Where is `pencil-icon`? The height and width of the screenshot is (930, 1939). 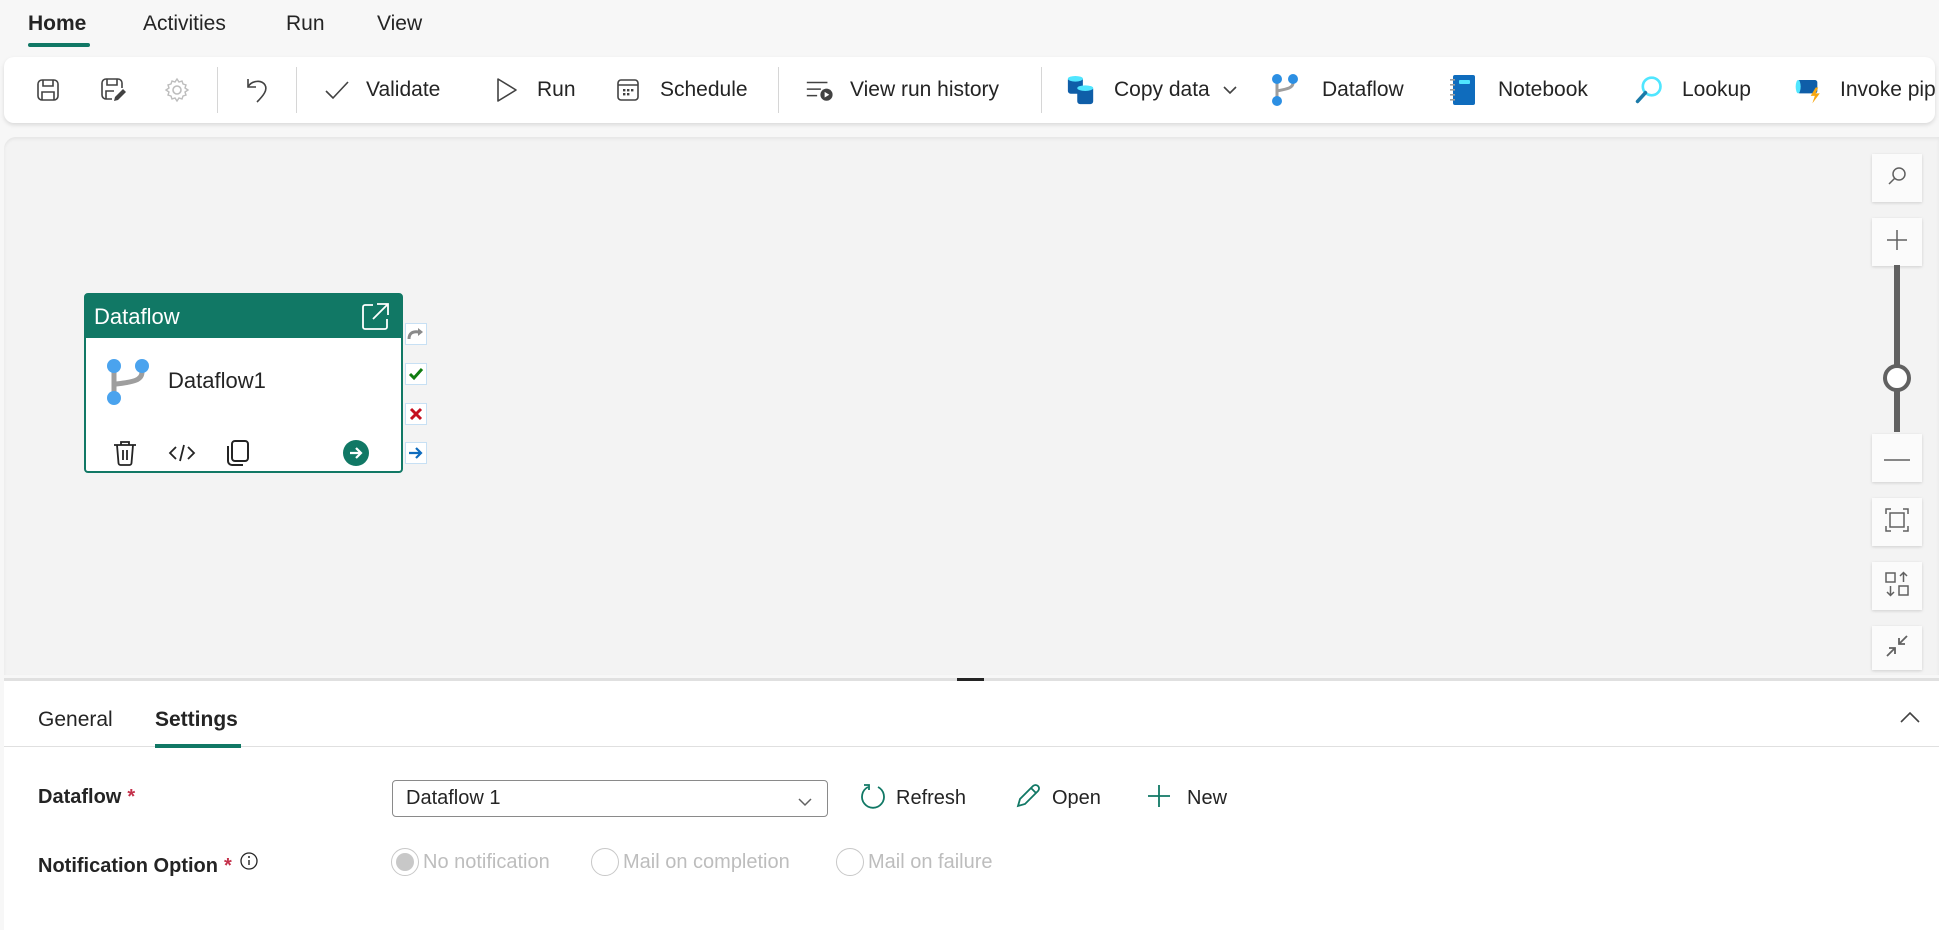 pencil-icon is located at coordinates (1028, 799).